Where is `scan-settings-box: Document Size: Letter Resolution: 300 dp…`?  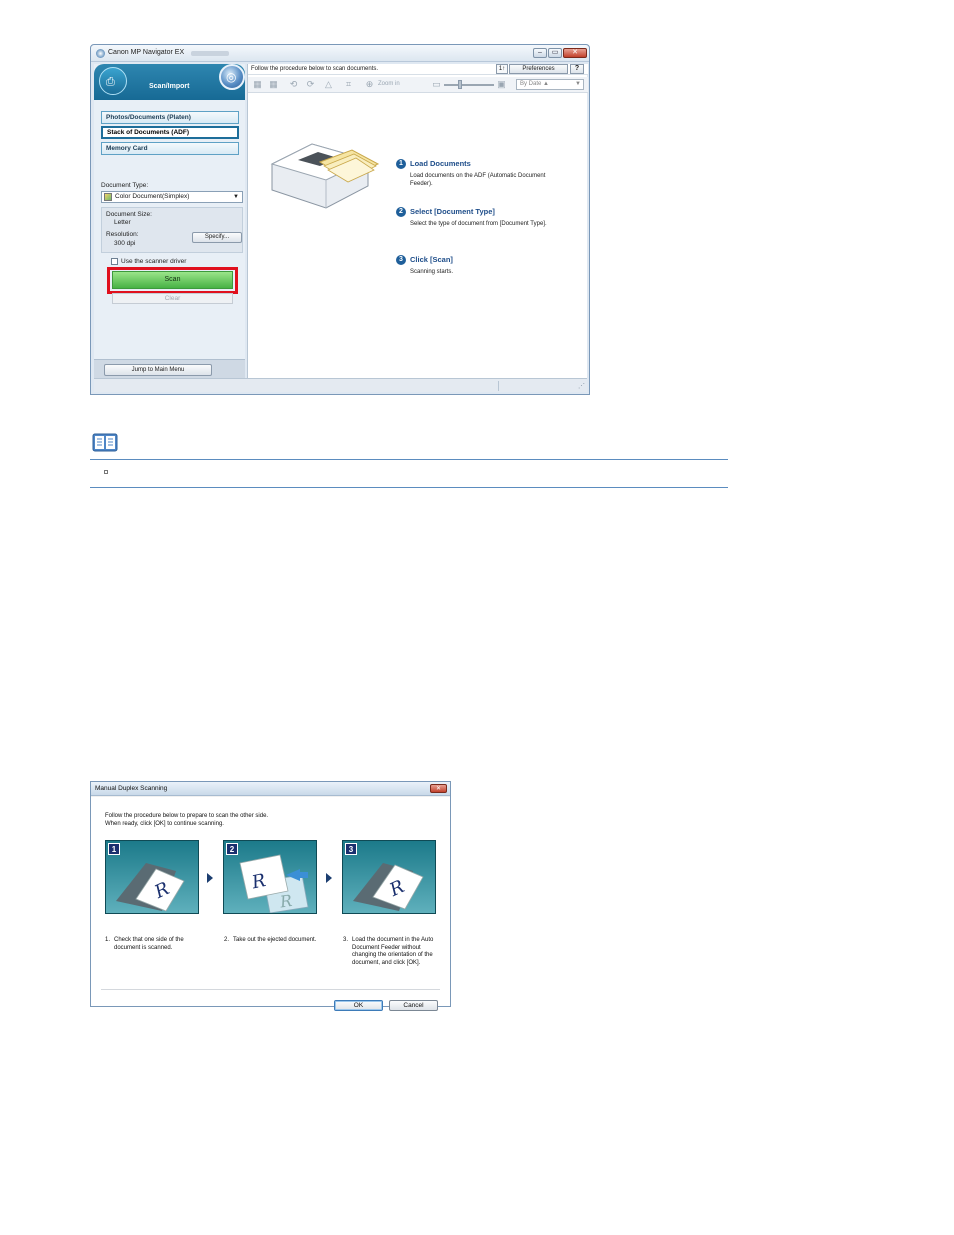
scan-settings-box: Document Size: Letter Resolution: 300 dp… is located at coordinates (172, 230).